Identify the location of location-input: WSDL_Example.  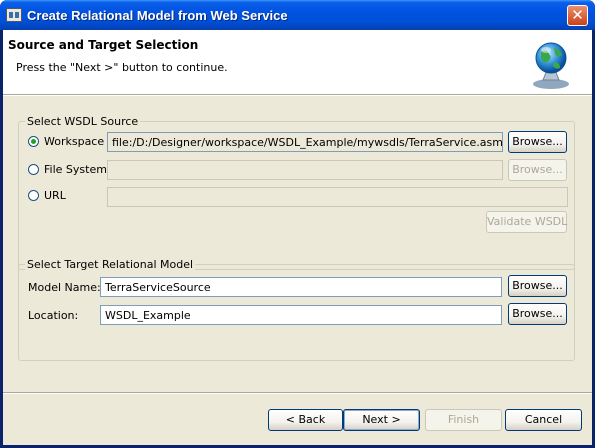
(301, 315).